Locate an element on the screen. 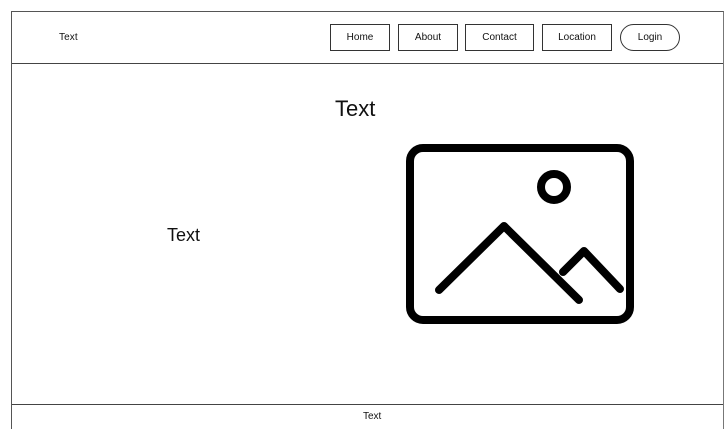 This screenshot has width=724, height=430. nav-about-button: About is located at coordinates (428, 37).